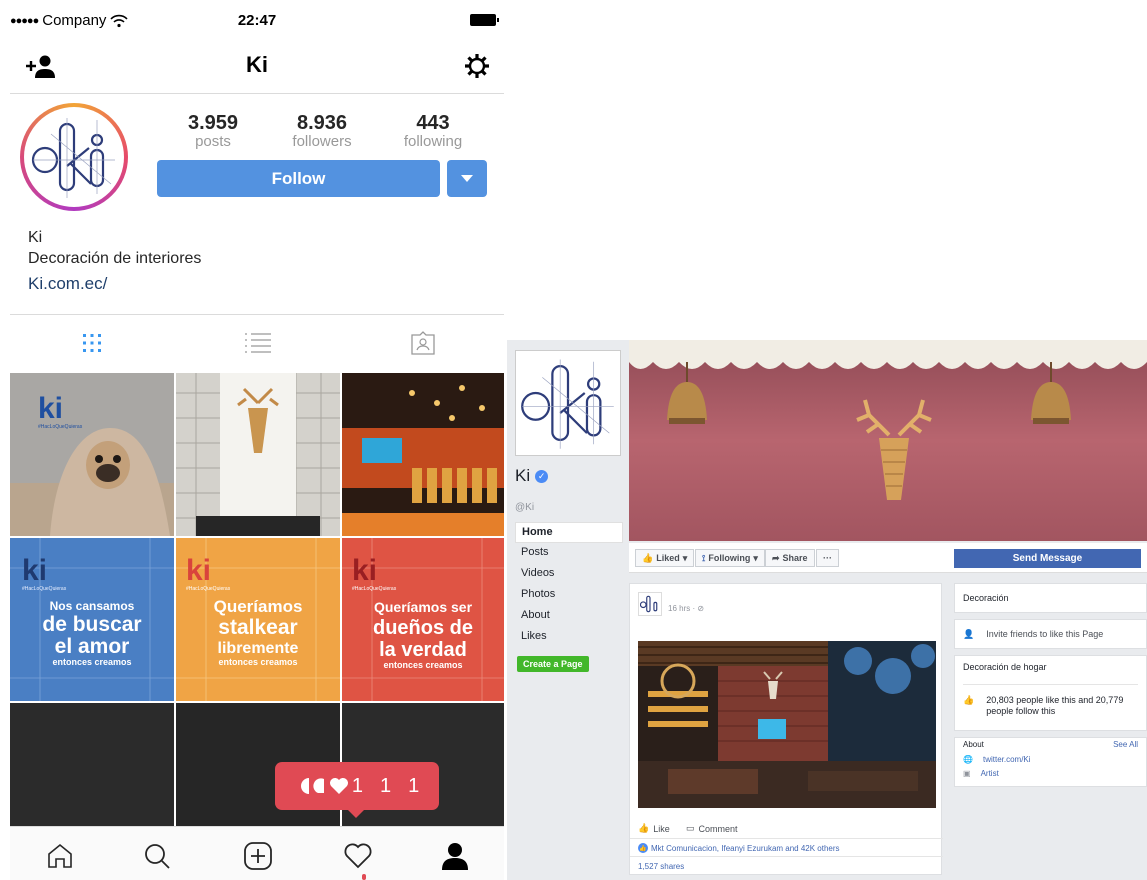  Describe the element at coordinates (92, 646) in the screenshot. I see `cell-line3: el amor` at that location.